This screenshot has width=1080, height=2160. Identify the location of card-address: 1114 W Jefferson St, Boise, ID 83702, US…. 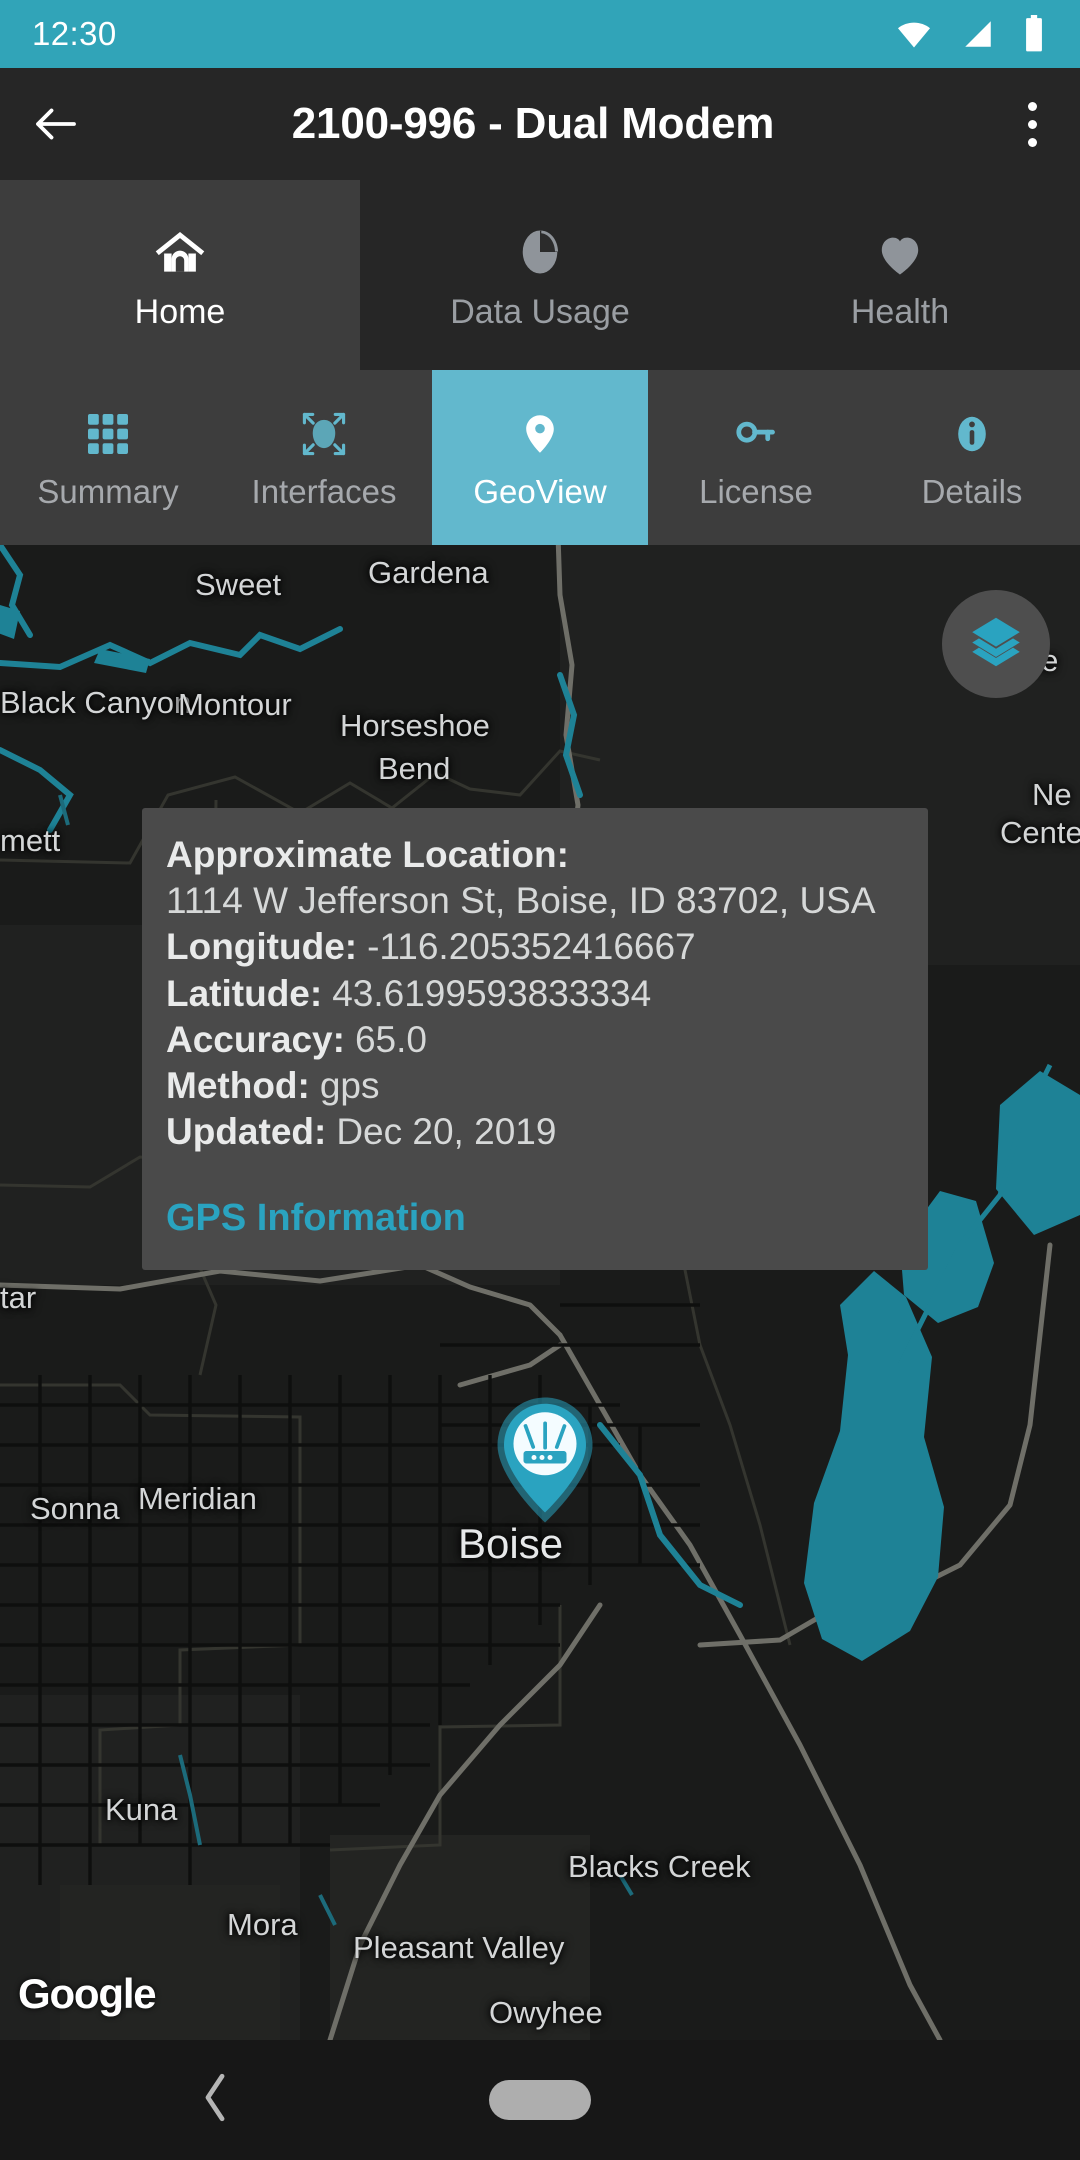
(521, 901).